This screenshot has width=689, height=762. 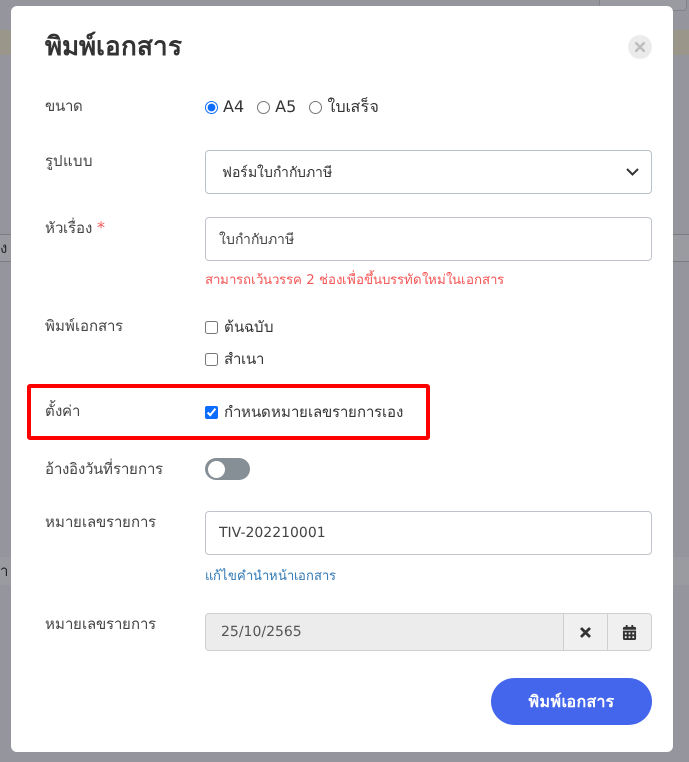 What do you see at coordinates (640, 47) in the screenshot?
I see `close-icon` at bounding box center [640, 47].